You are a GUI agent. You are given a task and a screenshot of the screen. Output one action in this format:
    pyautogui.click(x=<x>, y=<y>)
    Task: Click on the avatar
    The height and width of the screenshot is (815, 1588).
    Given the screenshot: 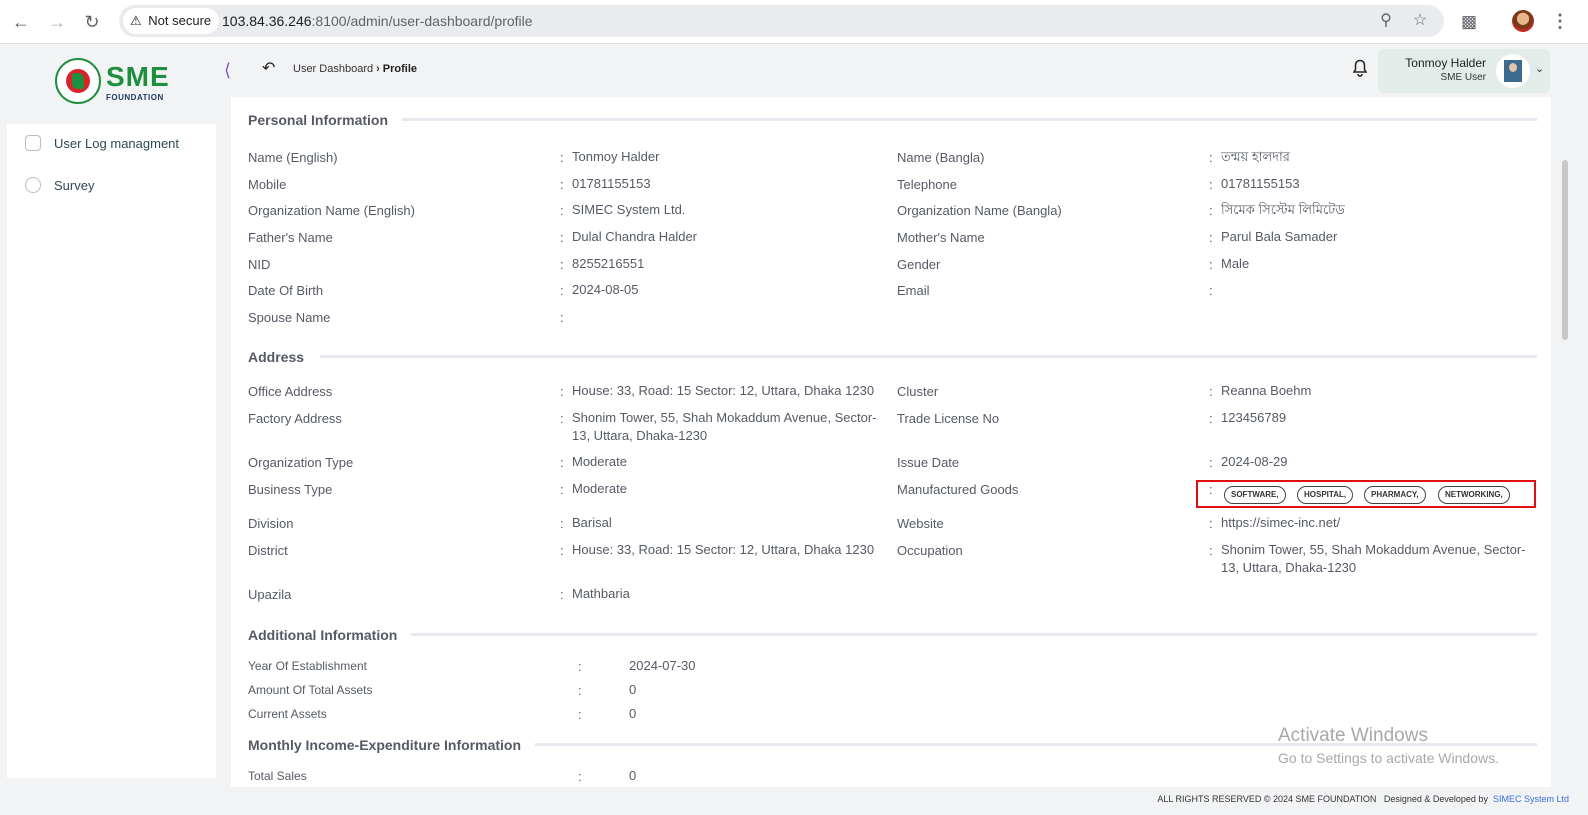 What is the action you would take?
    pyautogui.click(x=1513, y=71)
    